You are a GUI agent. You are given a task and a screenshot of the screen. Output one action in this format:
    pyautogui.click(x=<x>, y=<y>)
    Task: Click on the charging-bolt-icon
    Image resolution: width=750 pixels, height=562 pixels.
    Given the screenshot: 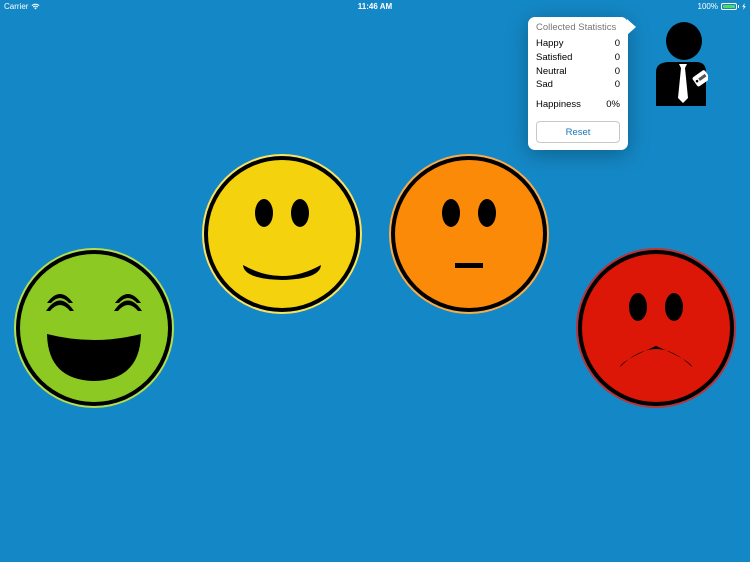 What is the action you would take?
    pyautogui.click(x=744, y=6)
    